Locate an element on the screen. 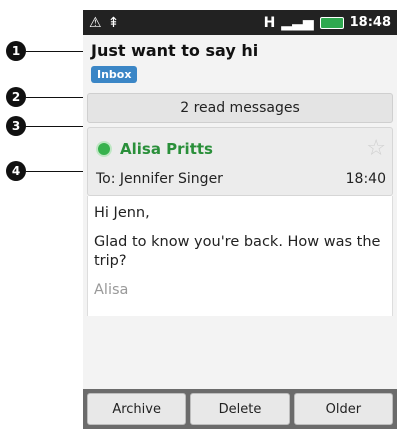 This screenshot has width=397, height=429. callout-1: 1 is located at coordinates (16, 51).